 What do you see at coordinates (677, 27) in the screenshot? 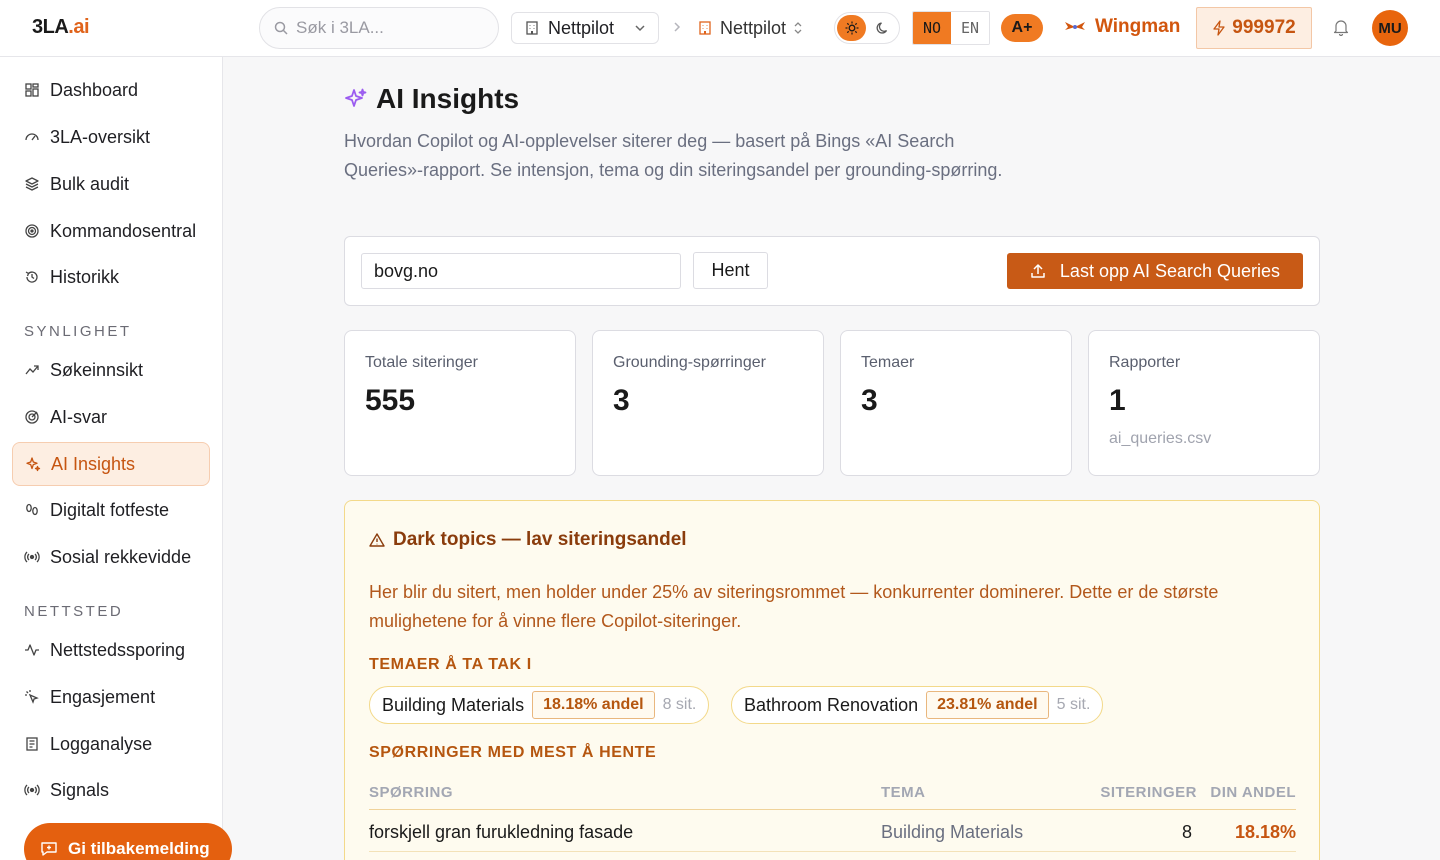
I see `chevron-right-icon` at bounding box center [677, 27].